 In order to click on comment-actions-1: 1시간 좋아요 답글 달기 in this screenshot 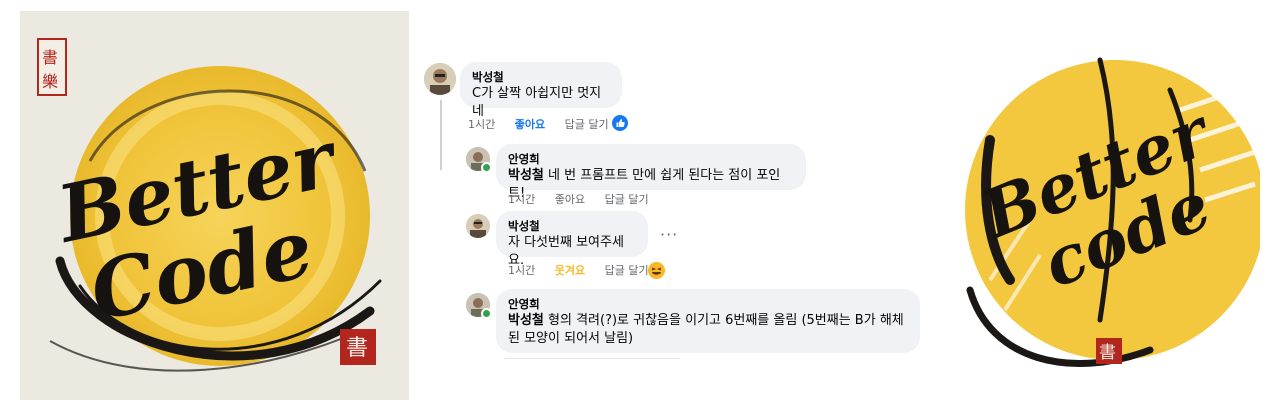, I will do `click(546, 125)`.